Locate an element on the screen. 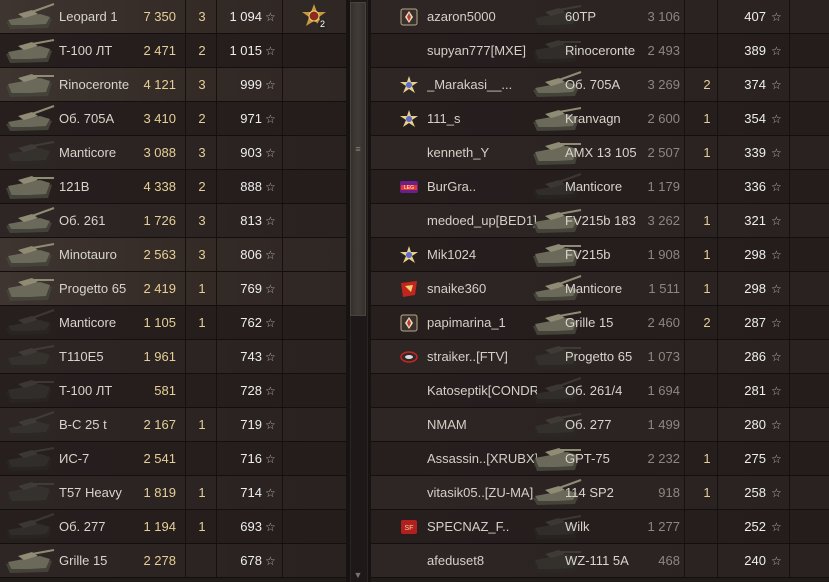 This screenshot has width=829, height=582. right-player-row: SF SPECNAZ_F.. Wilk 1 277 252 ☆ is located at coordinates (600, 527).